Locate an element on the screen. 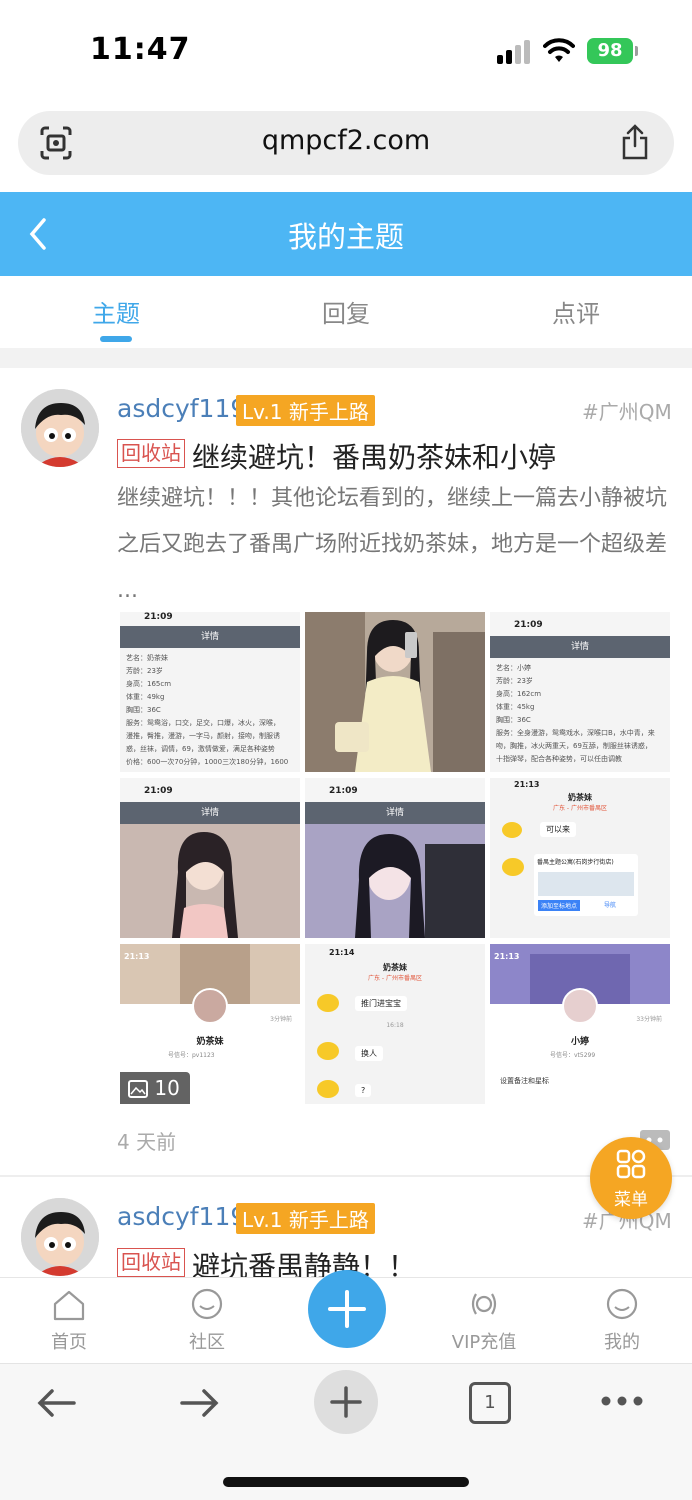 The image size is (692, 1500). url-bar: qmpcf2.com is located at coordinates (346, 143).